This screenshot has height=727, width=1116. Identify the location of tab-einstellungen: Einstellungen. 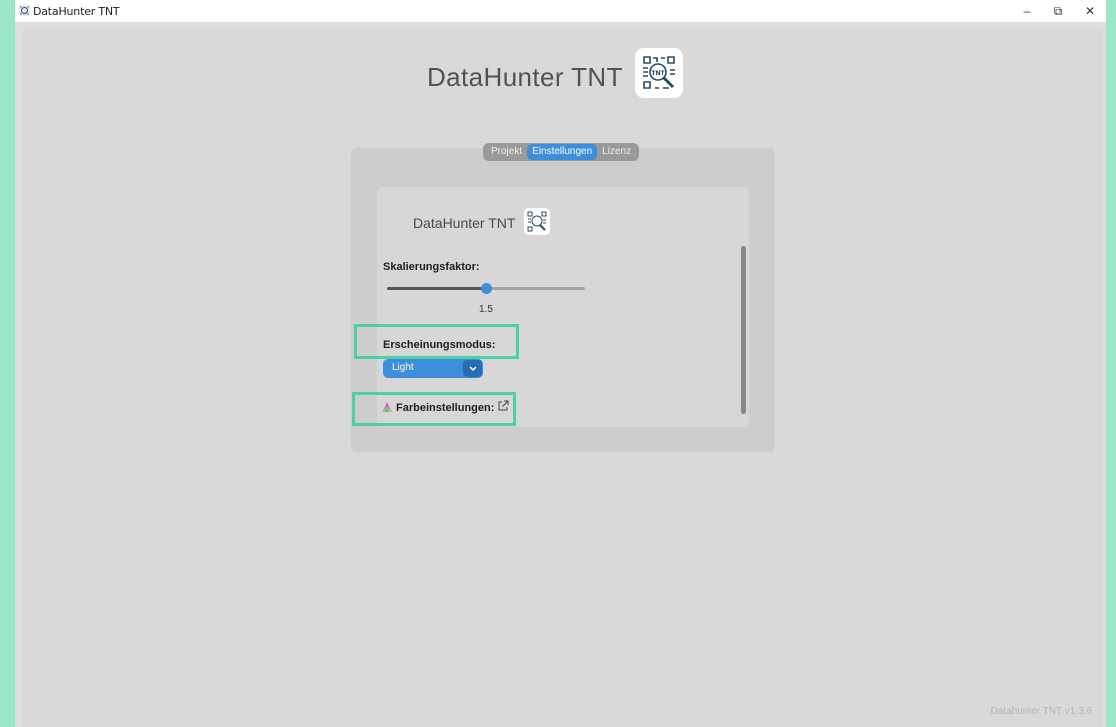
(562, 152).